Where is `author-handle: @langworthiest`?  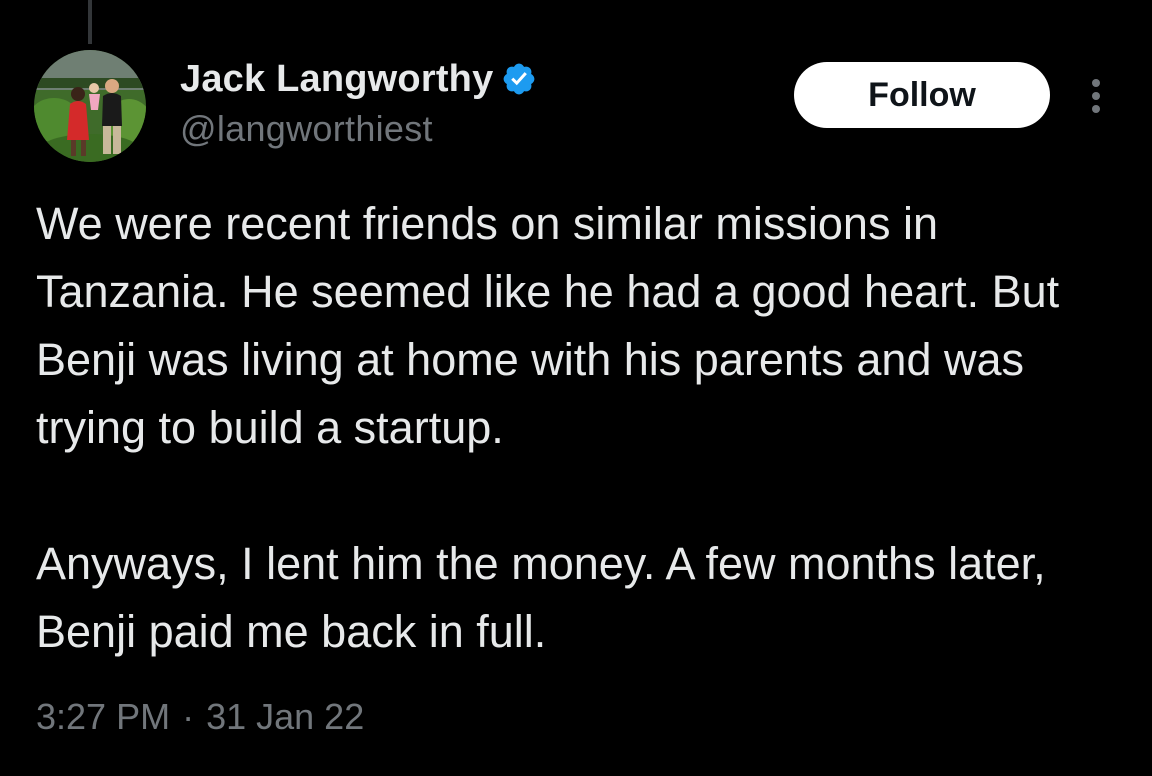 author-handle: @langworthiest is located at coordinates (358, 129).